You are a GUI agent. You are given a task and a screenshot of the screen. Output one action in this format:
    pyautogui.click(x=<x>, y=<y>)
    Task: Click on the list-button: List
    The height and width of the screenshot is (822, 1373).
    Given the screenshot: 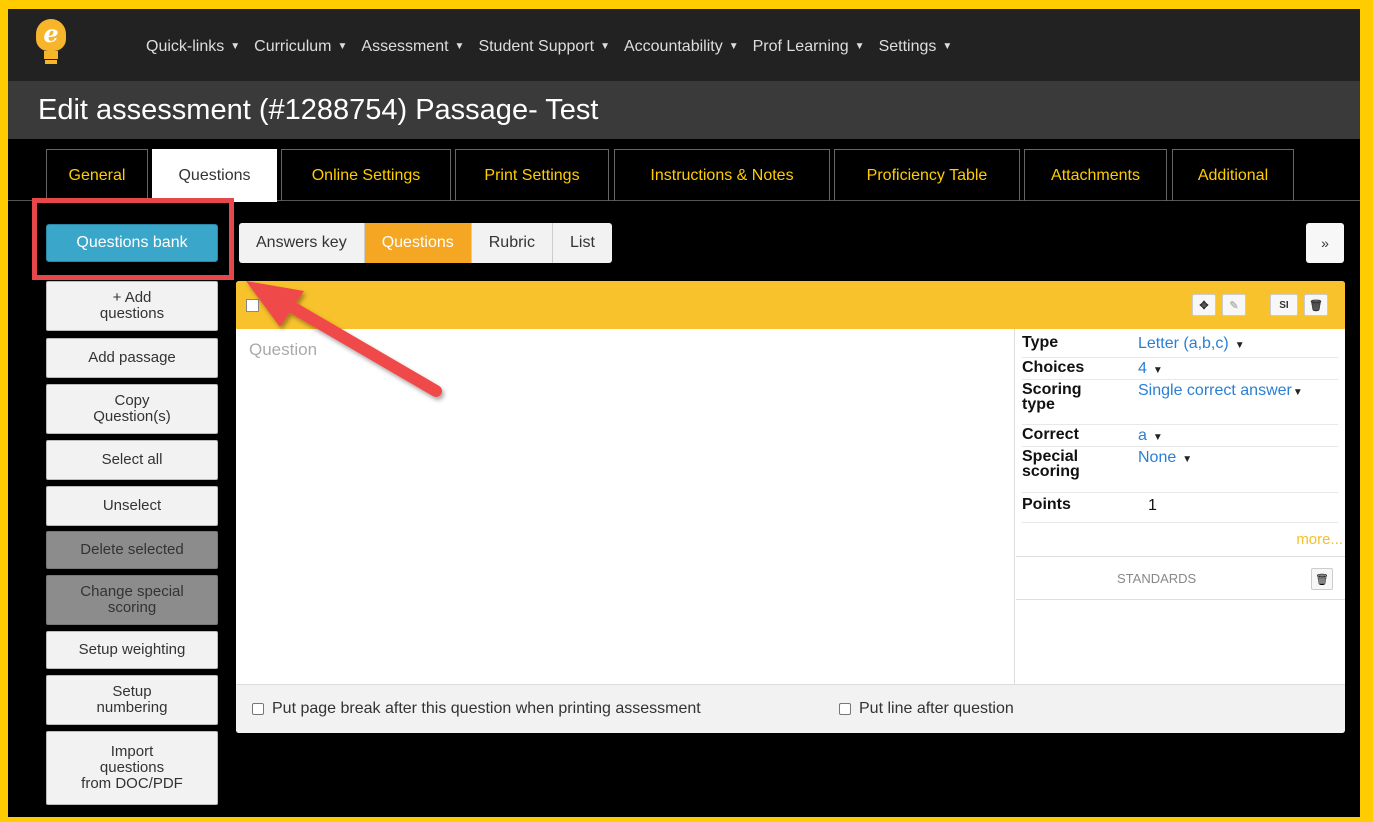 What is the action you would take?
    pyautogui.click(x=582, y=243)
    